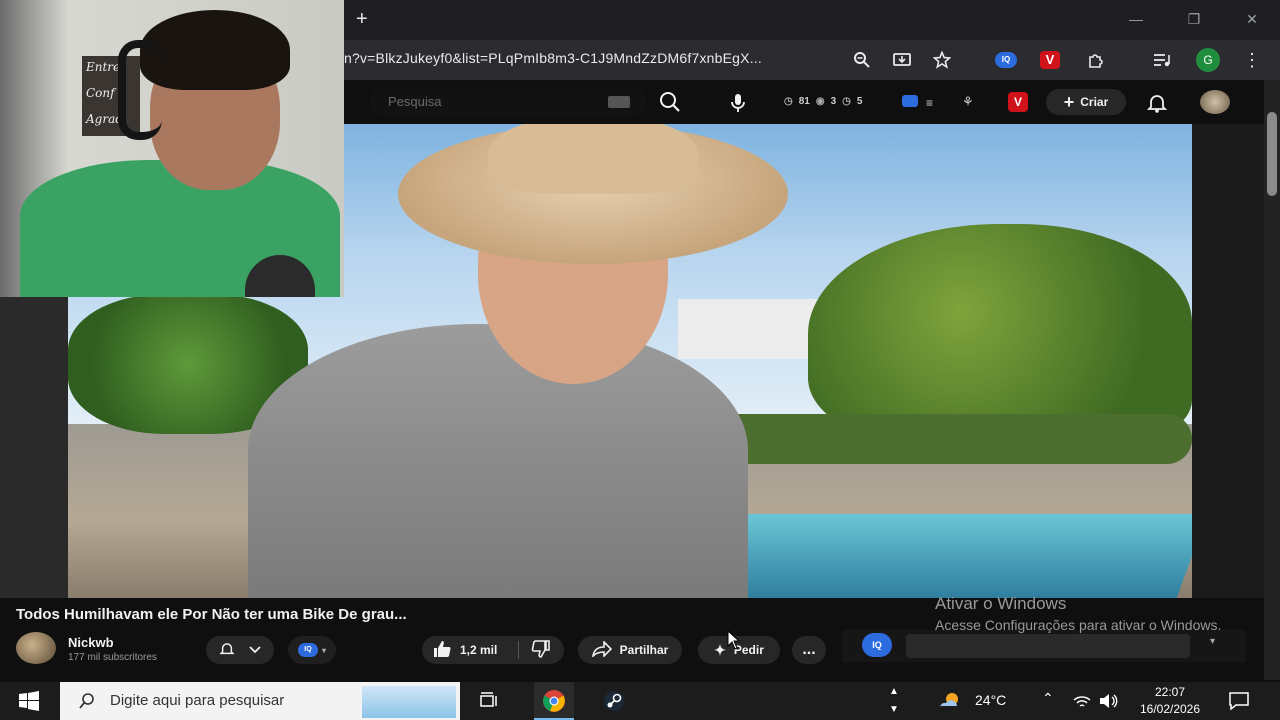 Image resolution: width=1280 pixels, height=720 pixels. Describe the element at coordinates (1272, 154) in the screenshot. I see `scrollbar-thumb` at that location.